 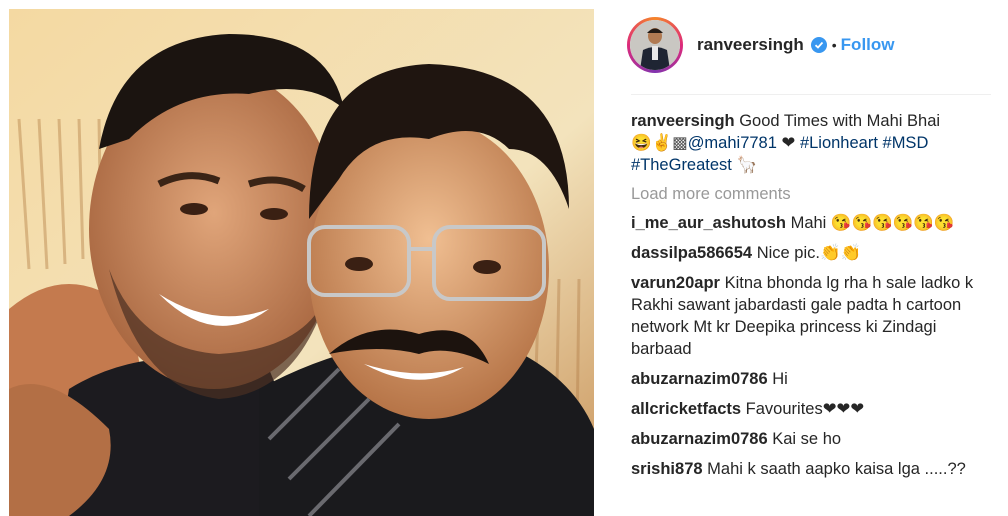 What do you see at coordinates (708, 223) in the screenshot?
I see `comment-username: i_me_aur_ashutosh` at bounding box center [708, 223].